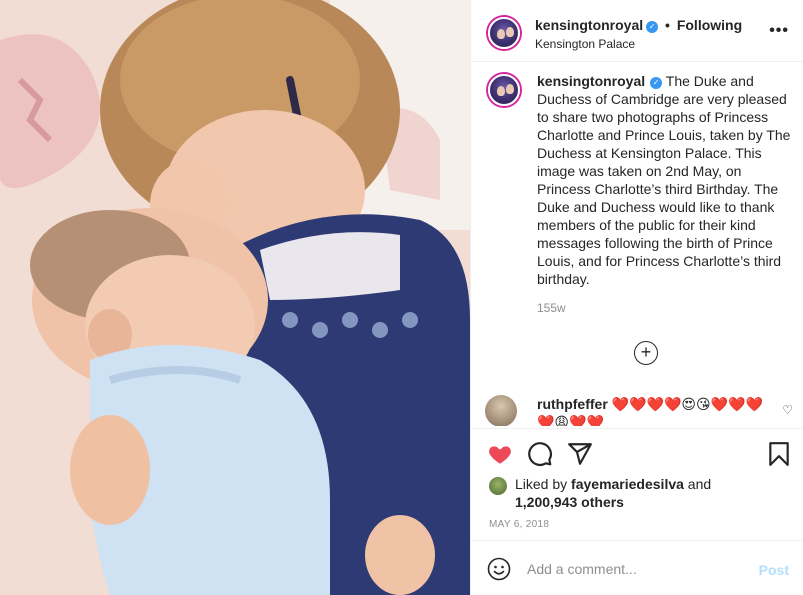 The height and width of the screenshot is (595, 803). I want to click on load-more-comments-button: +, so click(646, 353).